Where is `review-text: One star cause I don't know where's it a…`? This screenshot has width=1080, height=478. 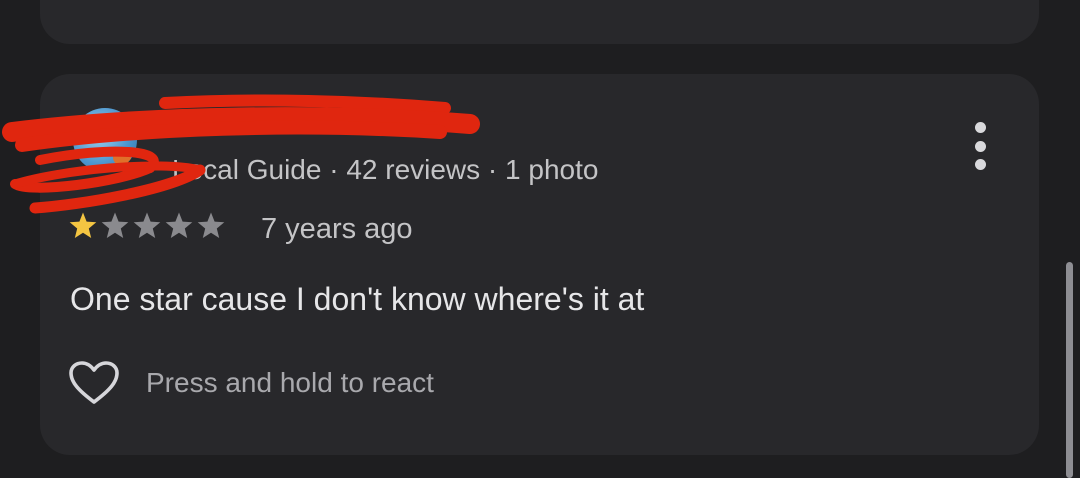
review-text: One star cause I don't know where's it a… is located at coordinates (357, 299).